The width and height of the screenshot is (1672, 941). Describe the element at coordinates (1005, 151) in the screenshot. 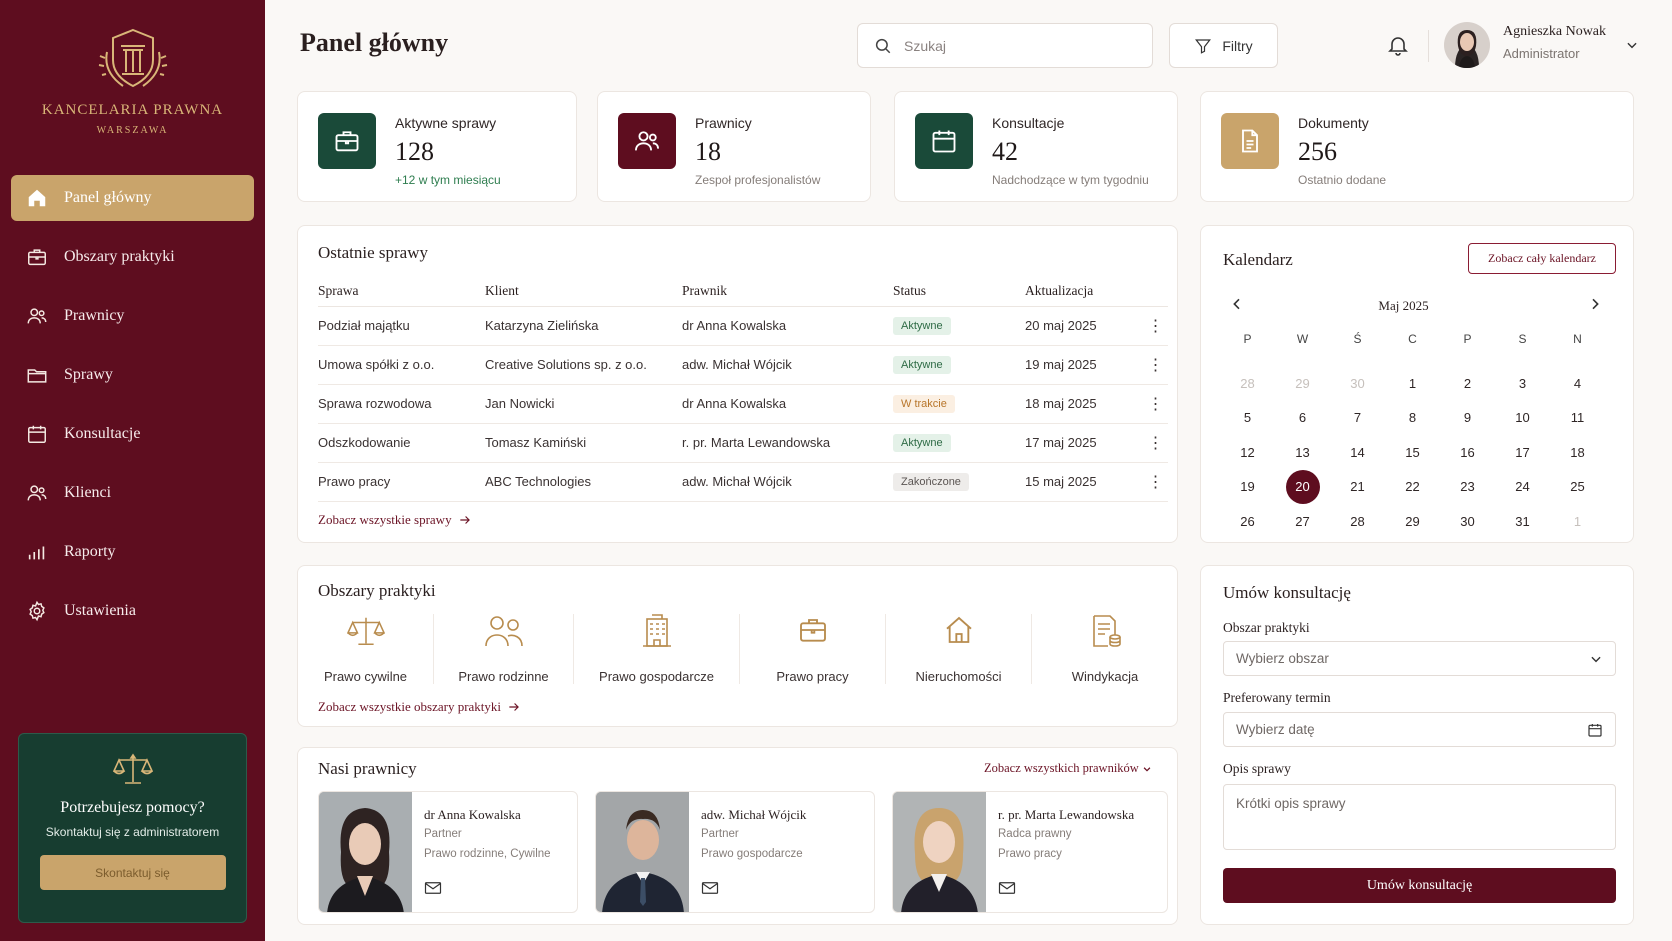

I see `stat-value: 42` at that location.